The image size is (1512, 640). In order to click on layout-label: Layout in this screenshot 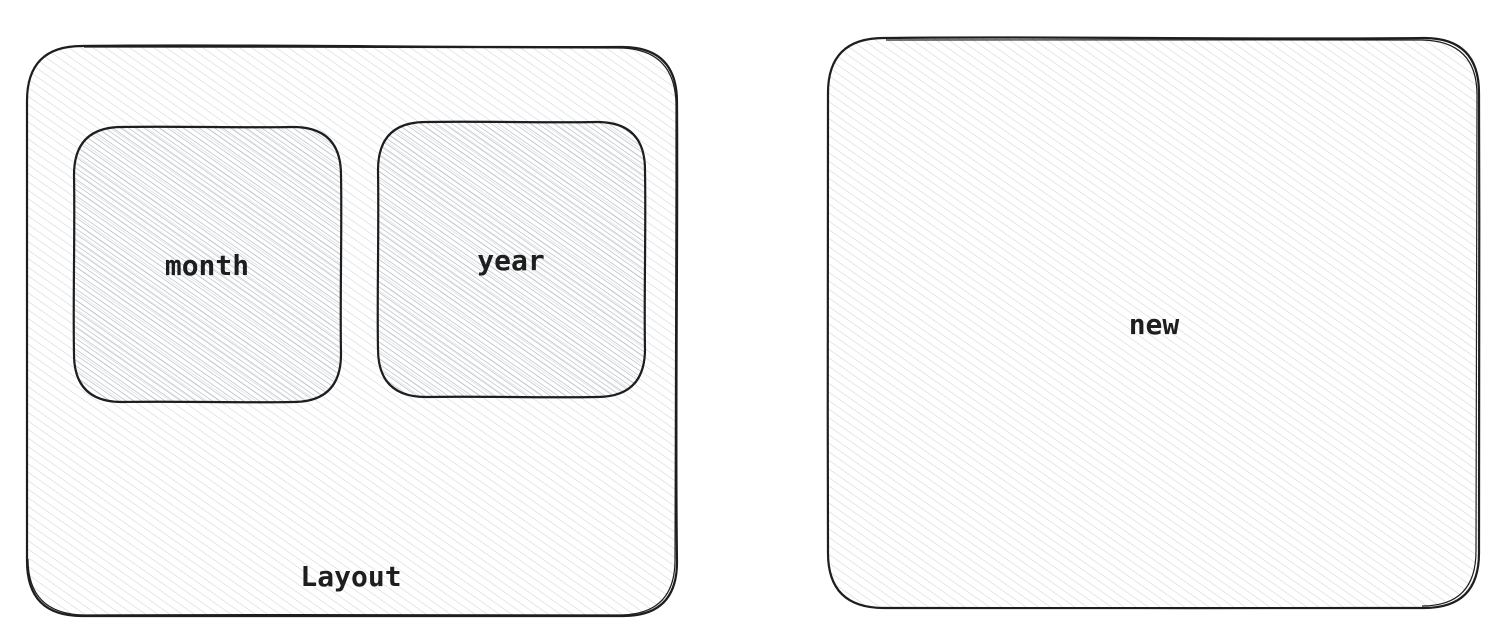, I will do `click(350, 576)`.